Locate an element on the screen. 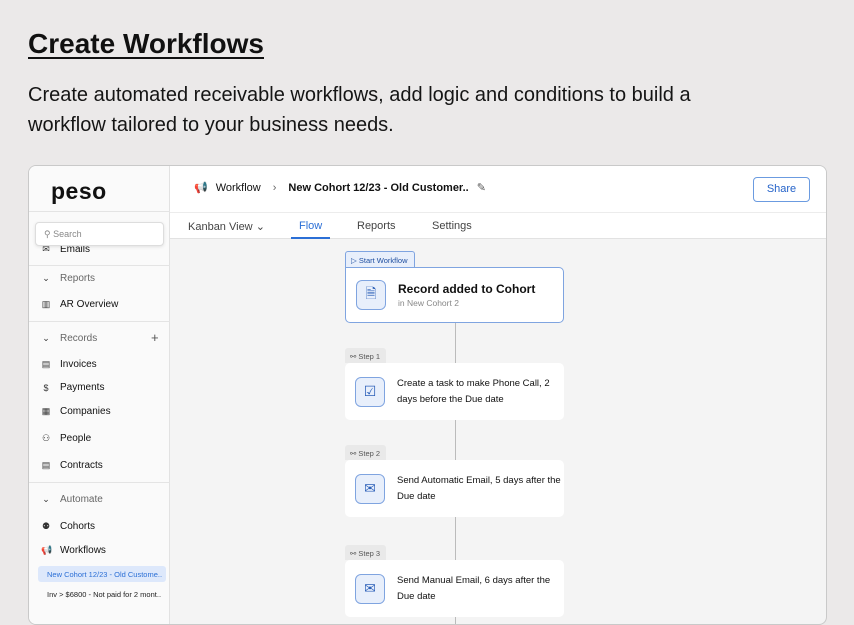 Image resolution: width=854 pixels, height=625 pixels. search-placeholder: Search is located at coordinates (67, 234).